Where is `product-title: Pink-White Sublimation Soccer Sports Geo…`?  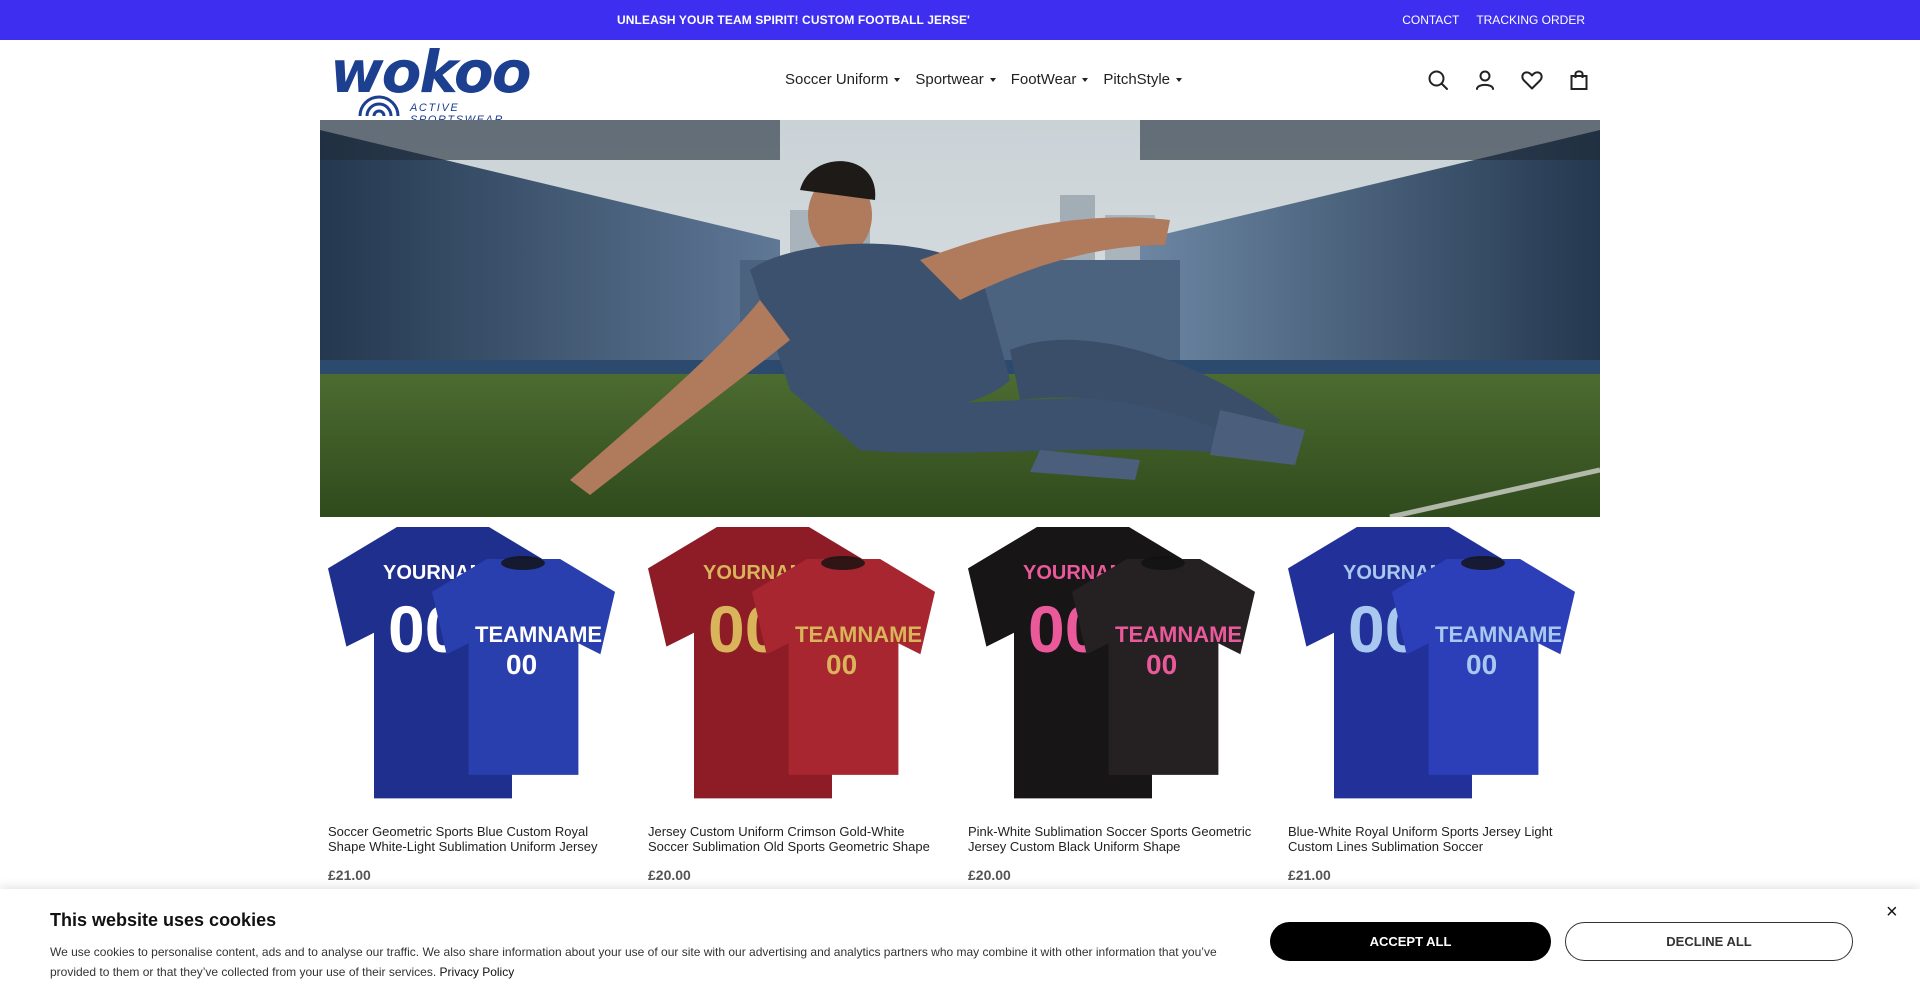 product-title: Pink-White Sublimation Soccer Sports Geo… is located at coordinates (1115, 839).